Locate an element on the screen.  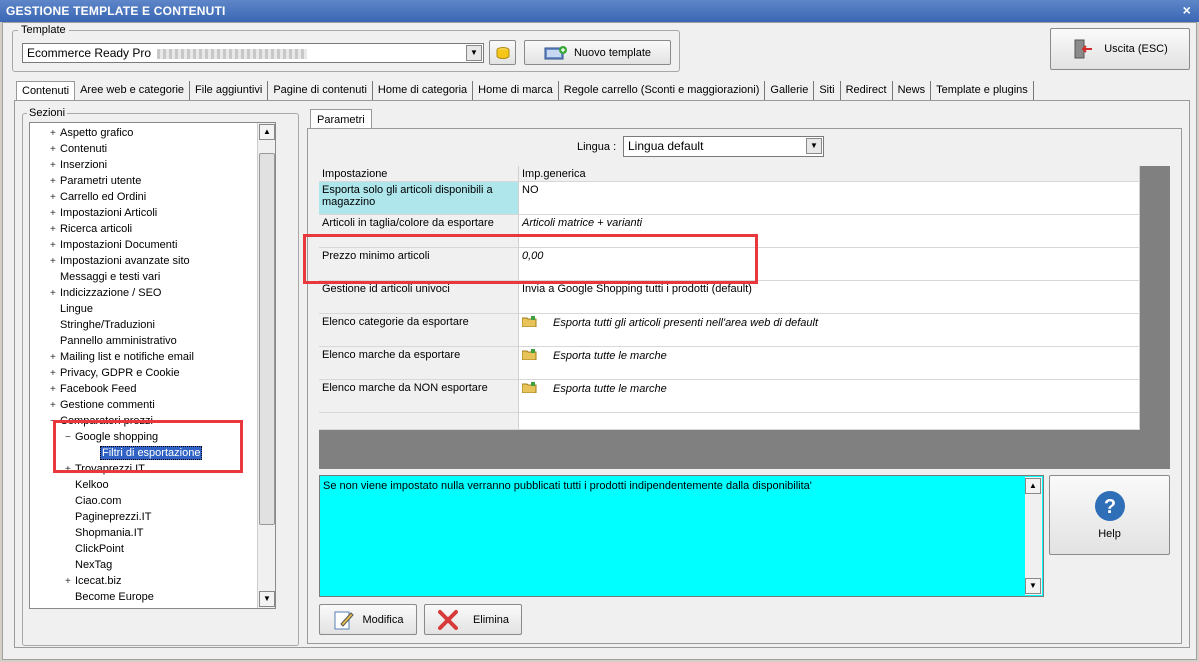
tree-item-label: Carrello ed Ordini is located at coordinates (103, 197).